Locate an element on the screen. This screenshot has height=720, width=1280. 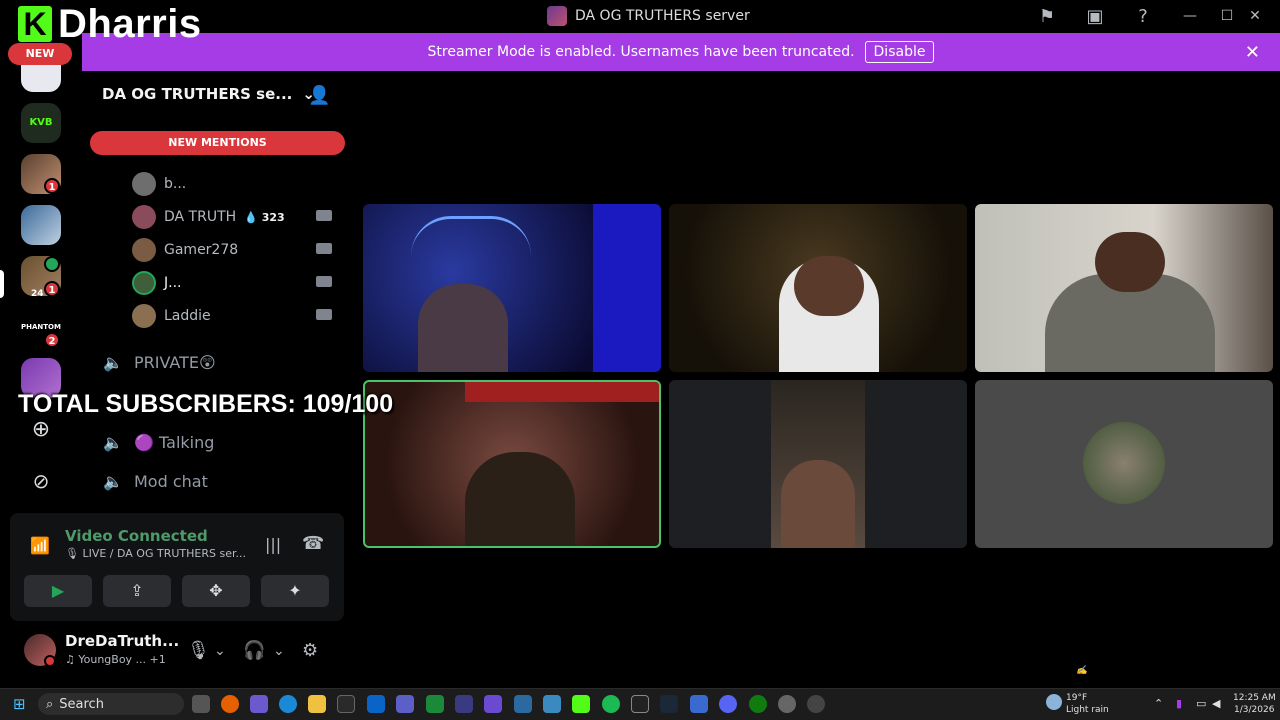
server-thumbnail-icon is located at coordinates (557, 16).